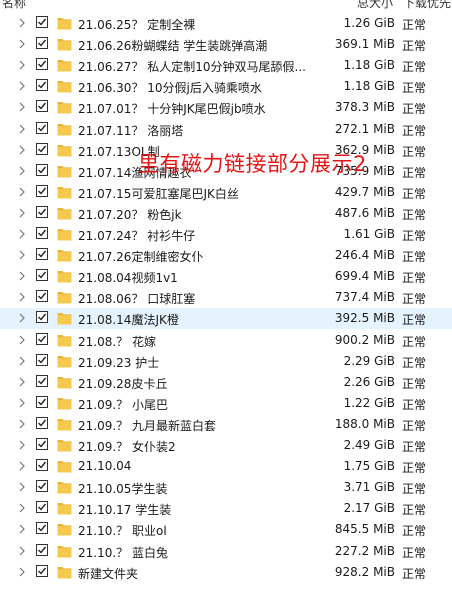 The image size is (452, 592). Describe the element at coordinates (226, 445) in the screenshot. I see `list-item: 21.09.？ 女仆装2 2.49 GiB 正常` at that location.